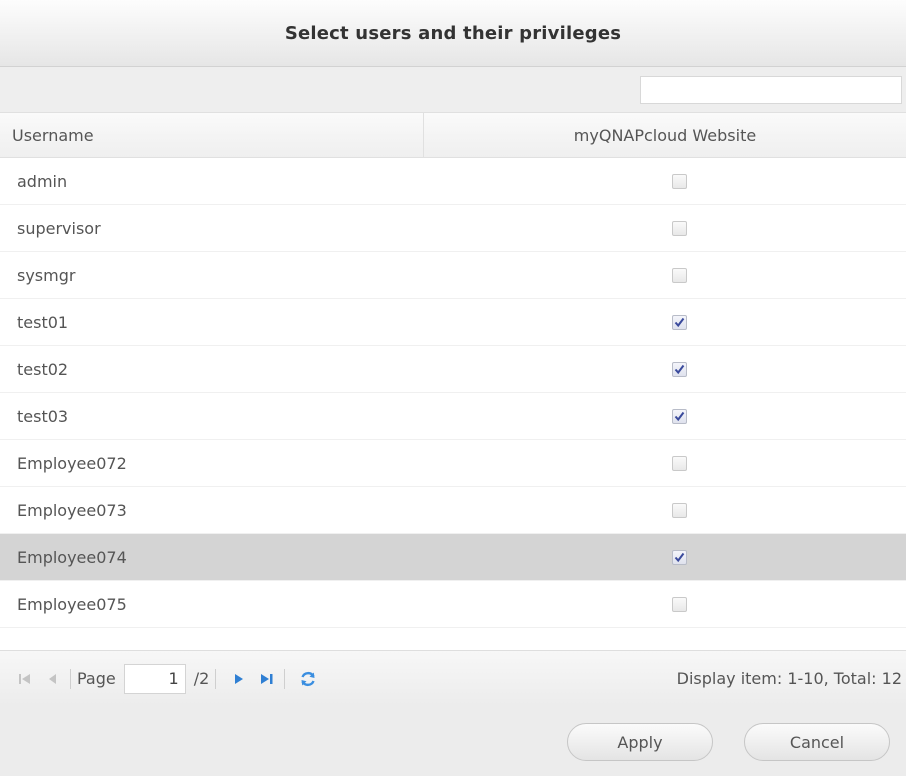 The width and height of the screenshot is (906, 776). I want to click on username-cell: Employee075, so click(72, 604).